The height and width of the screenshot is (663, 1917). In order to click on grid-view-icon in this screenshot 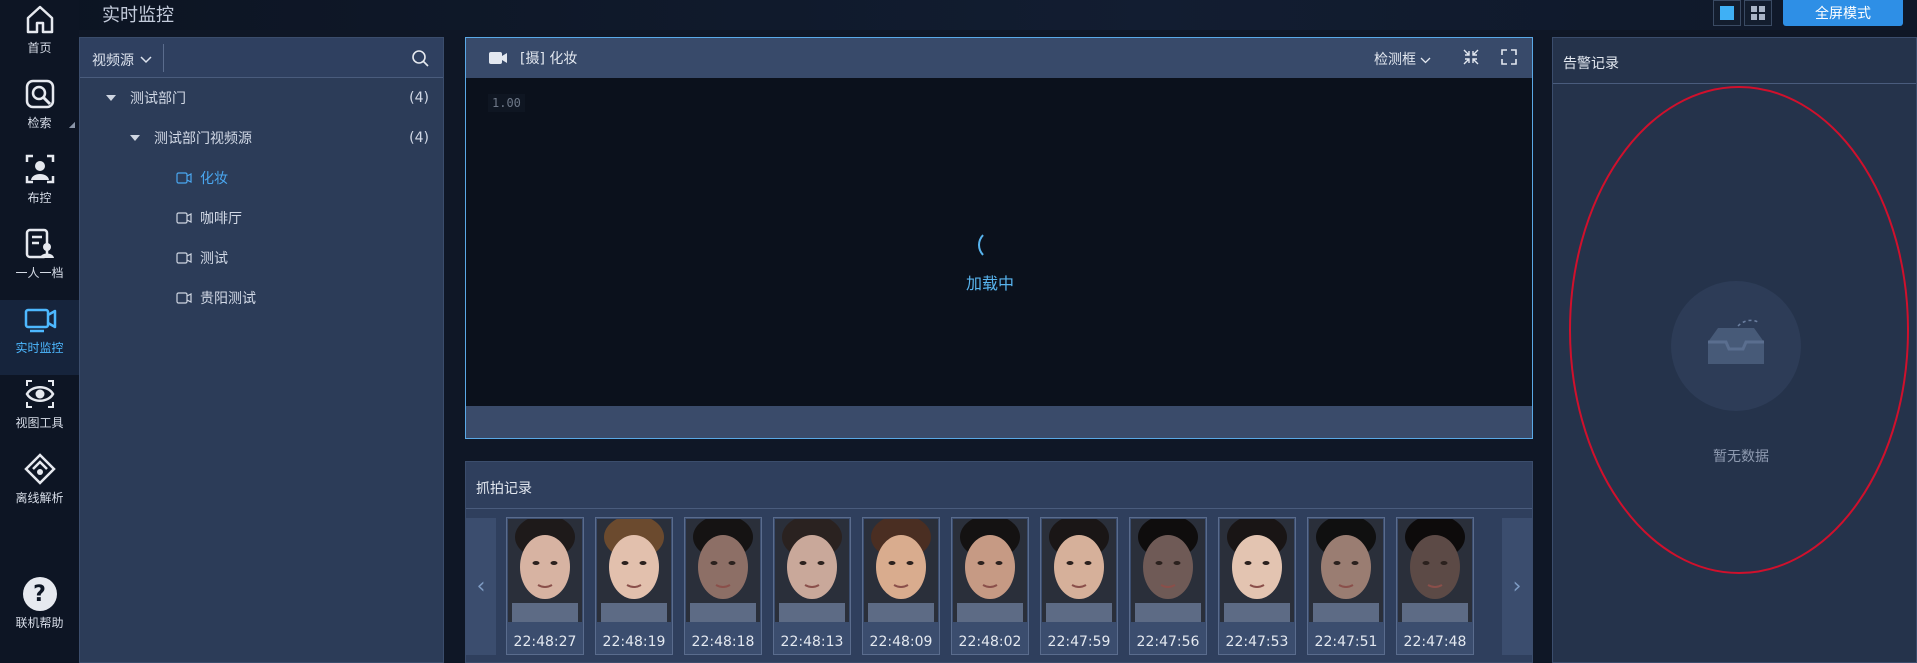, I will do `click(1758, 13)`.